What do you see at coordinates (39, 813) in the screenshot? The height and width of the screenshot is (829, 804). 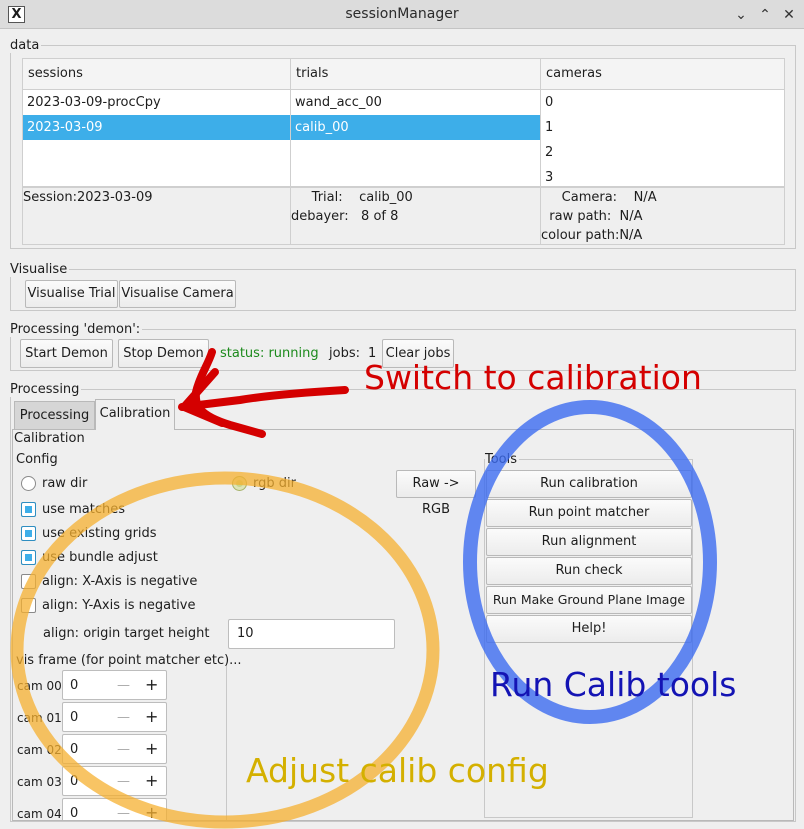 I see `cam-label: cam 04` at bounding box center [39, 813].